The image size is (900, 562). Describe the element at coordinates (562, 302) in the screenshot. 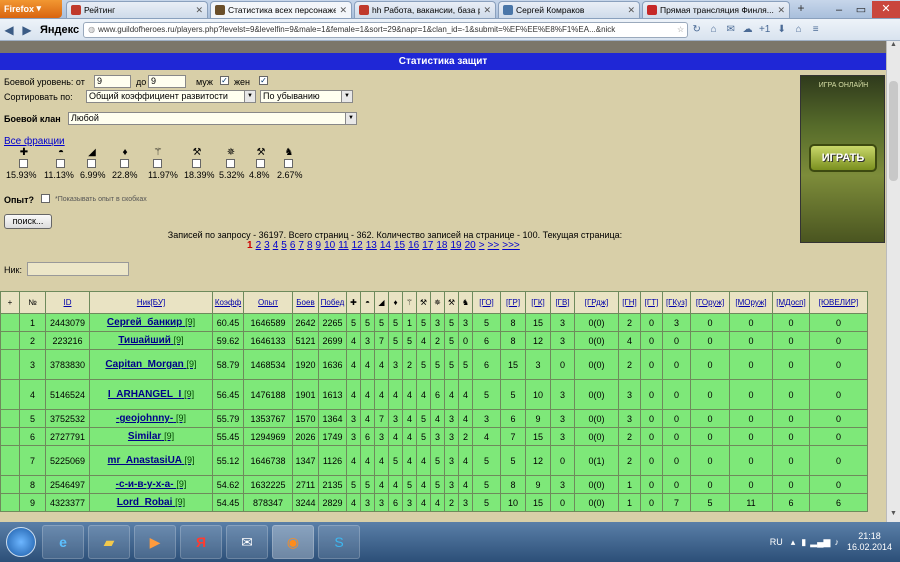

I see `column-header: [ГВ]` at that location.